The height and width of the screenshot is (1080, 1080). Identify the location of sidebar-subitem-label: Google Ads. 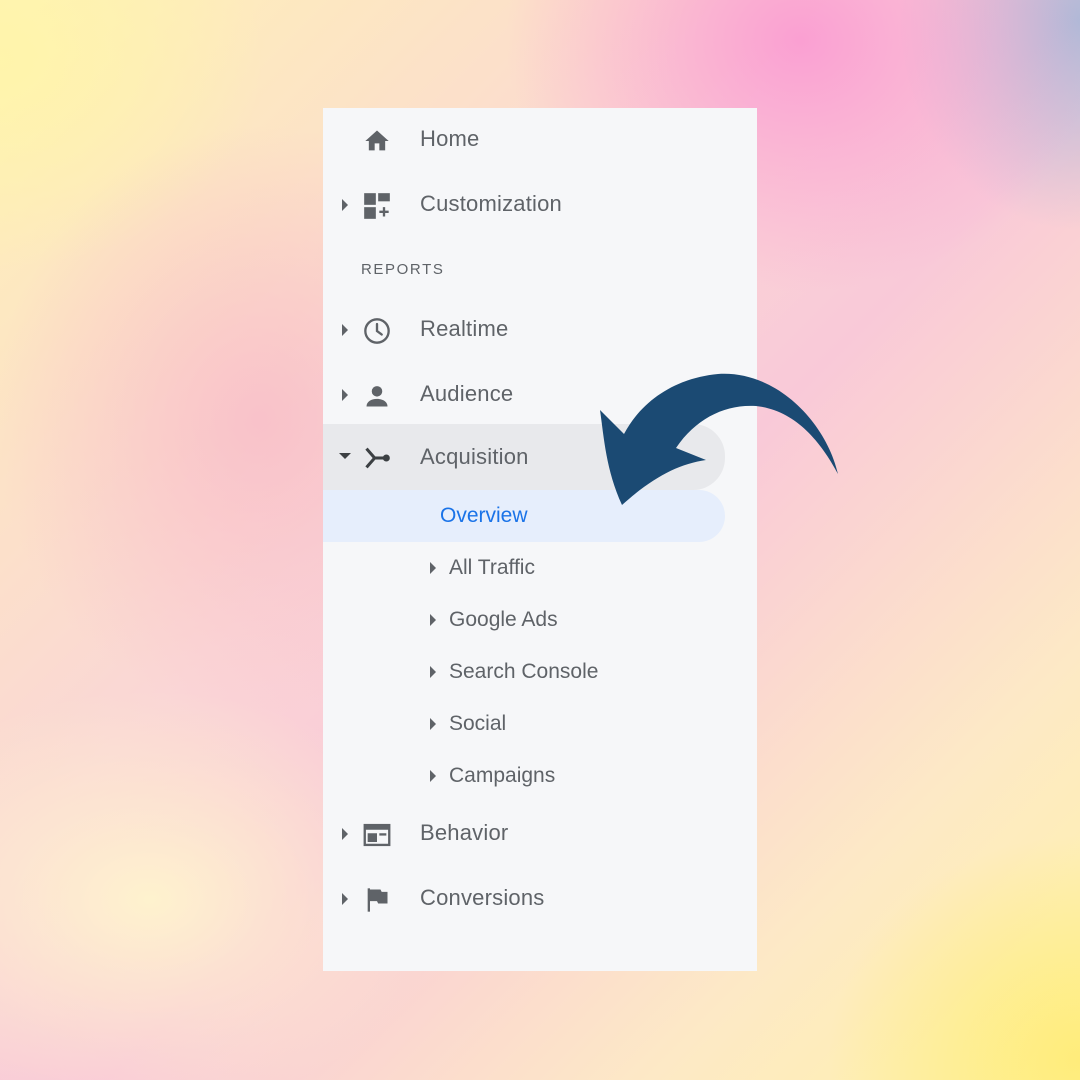
(503, 619).